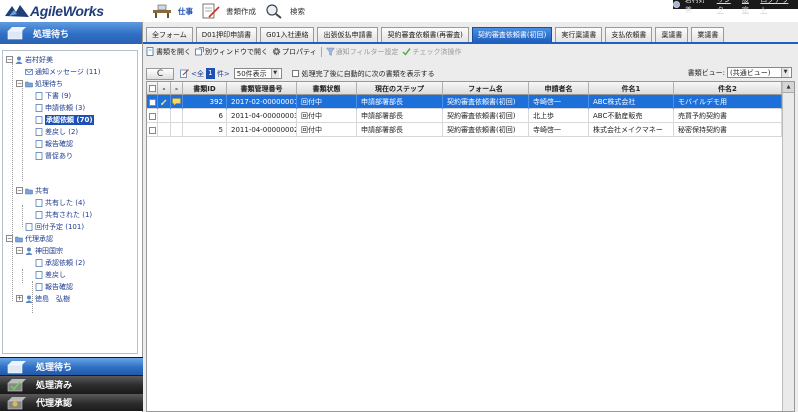  What do you see at coordinates (160, 73) in the screenshot?
I see `refresh-button: C` at bounding box center [160, 73].